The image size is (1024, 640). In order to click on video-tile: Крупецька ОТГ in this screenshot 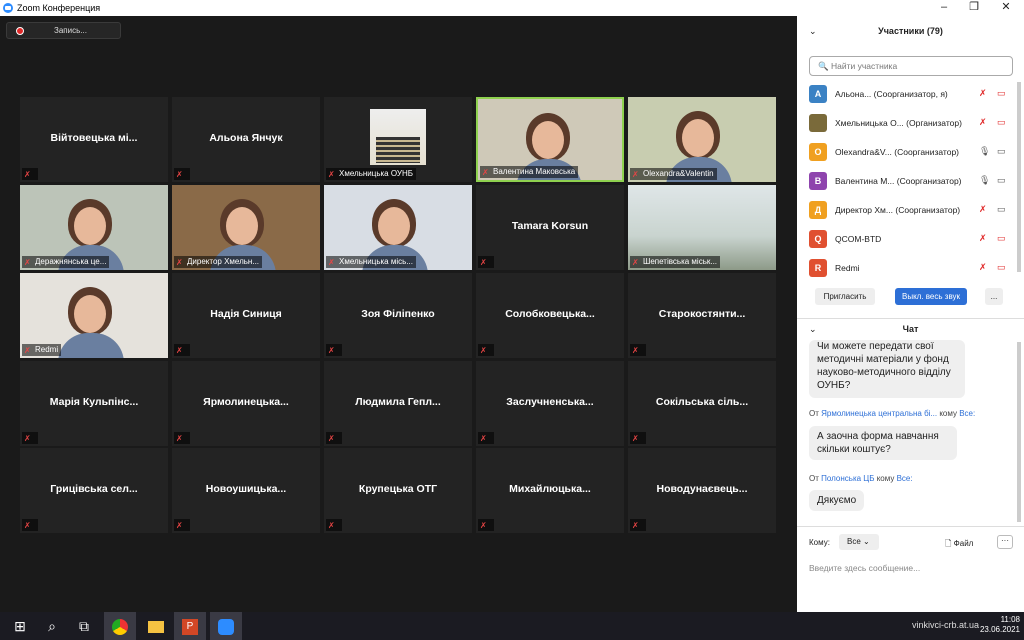, I will do `click(398, 490)`.